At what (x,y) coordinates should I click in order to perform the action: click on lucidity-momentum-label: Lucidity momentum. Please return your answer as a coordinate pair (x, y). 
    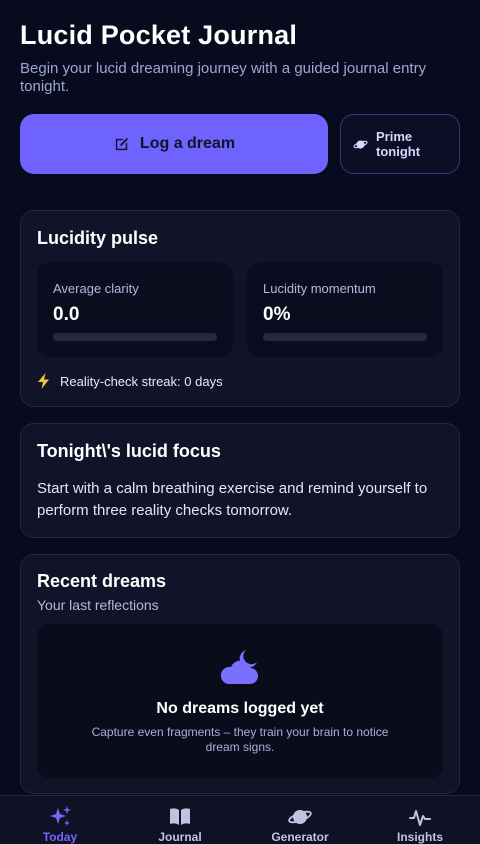
    Looking at the image, I should click on (319, 288).